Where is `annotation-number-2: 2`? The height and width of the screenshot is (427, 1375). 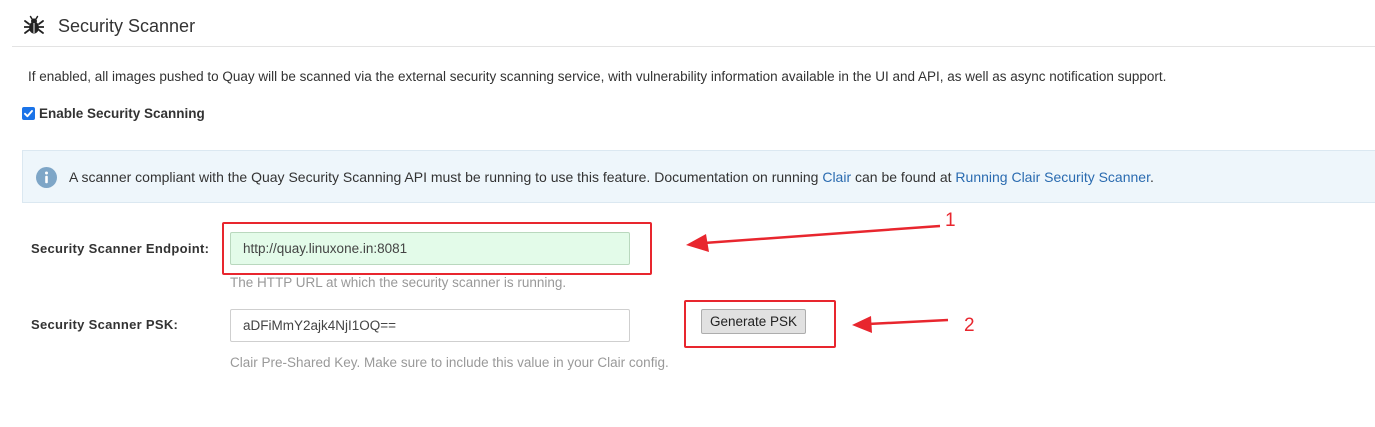
annotation-number-2: 2 is located at coordinates (969, 325).